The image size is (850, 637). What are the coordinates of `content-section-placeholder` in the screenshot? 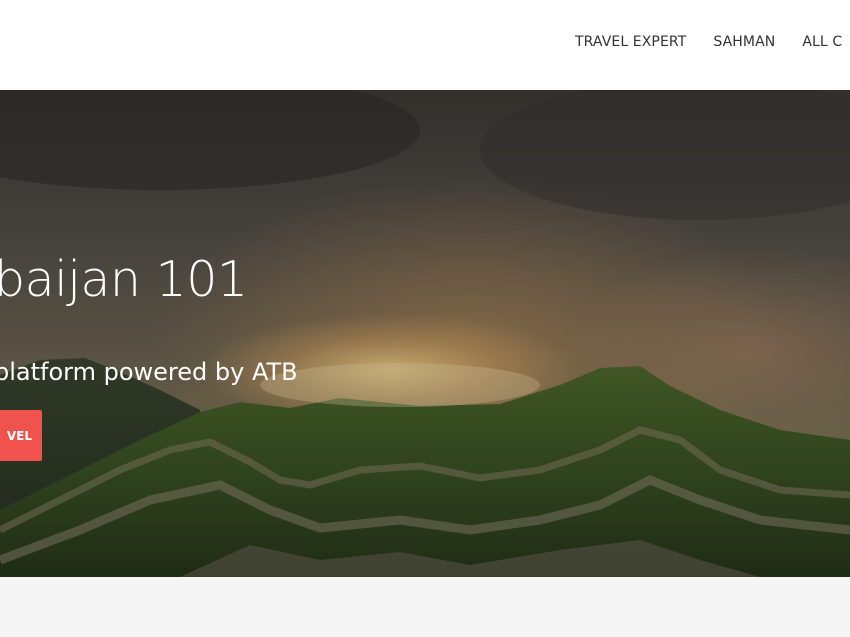 It's located at (425, 607).